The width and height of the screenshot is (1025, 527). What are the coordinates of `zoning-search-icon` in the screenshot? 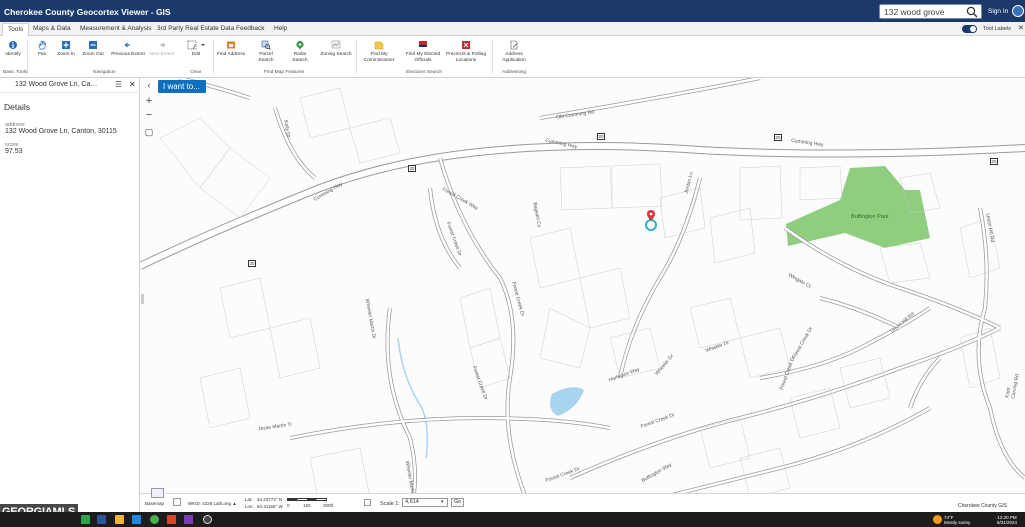 It's located at (336, 44).